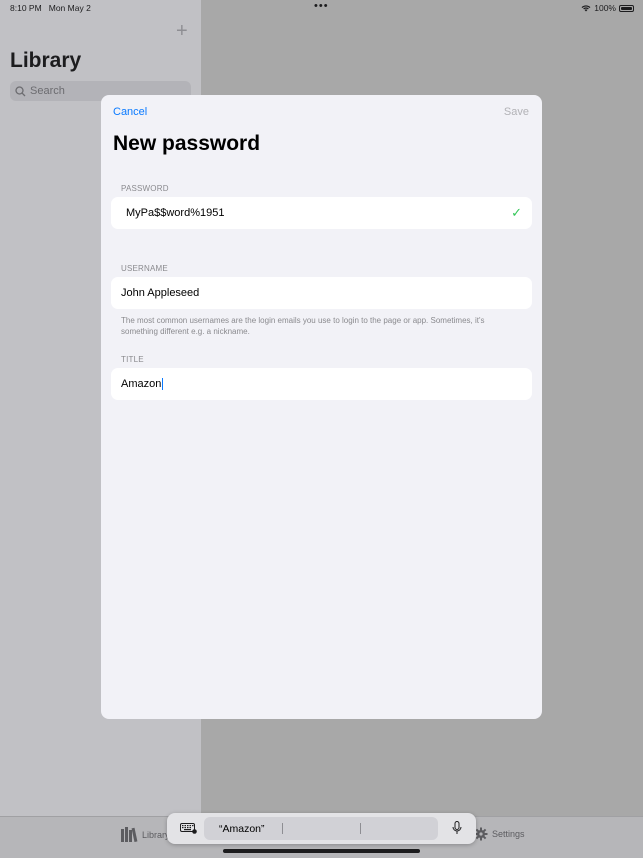 Image resolution: width=643 pixels, height=858 pixels. What do you see at coordinates (586, 8) in the screenshot?
I see `wifi-icon` at bounding box center [586, 8].